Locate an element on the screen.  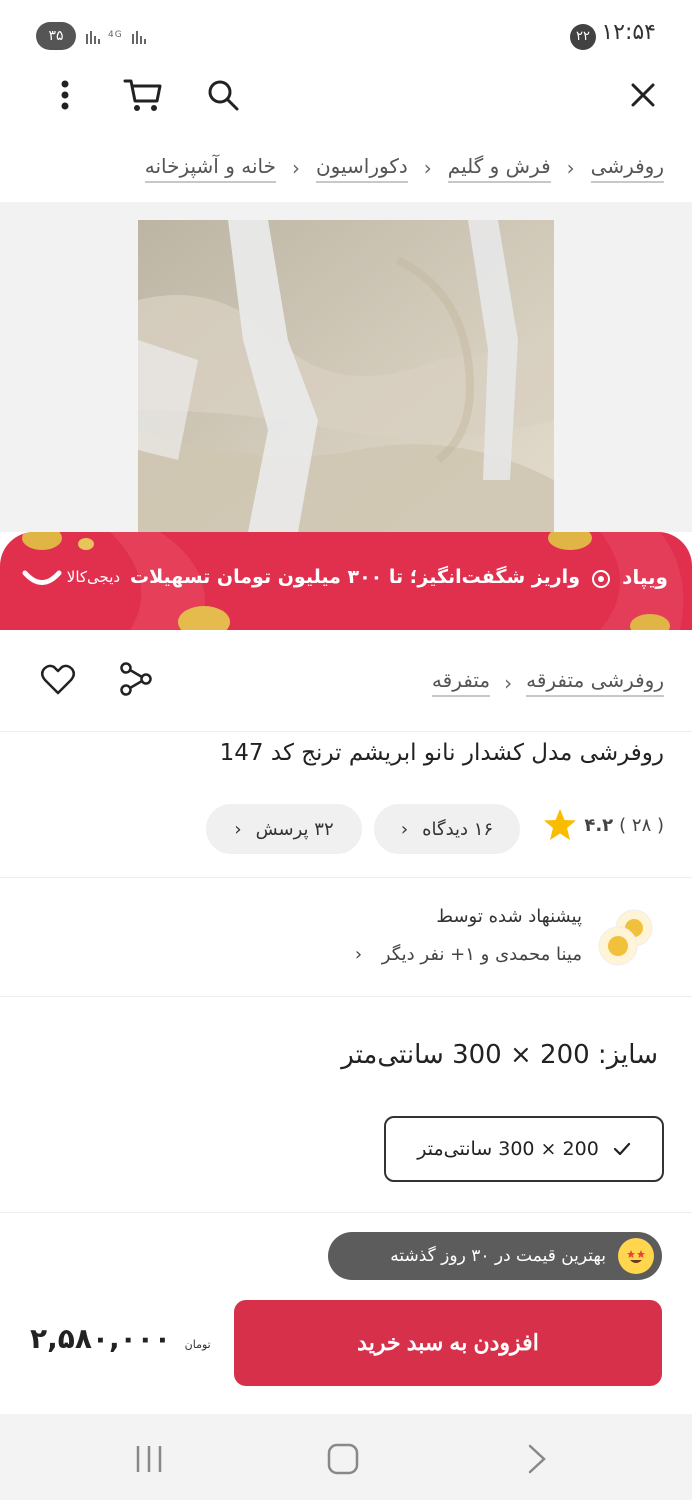
product-title: روفرشی مدل کشدار نانو ابریشم ترنج کد 147 is located at coordinates (441, 753).